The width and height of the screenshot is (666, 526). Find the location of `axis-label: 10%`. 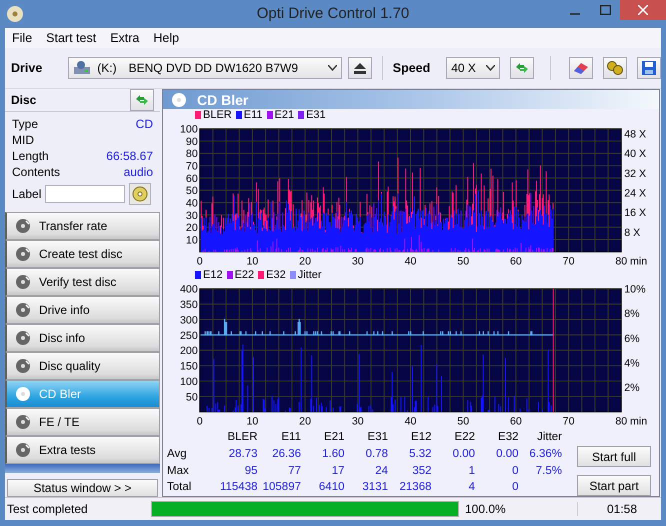

axis-label: 10% is located at coordinates (635, 289).